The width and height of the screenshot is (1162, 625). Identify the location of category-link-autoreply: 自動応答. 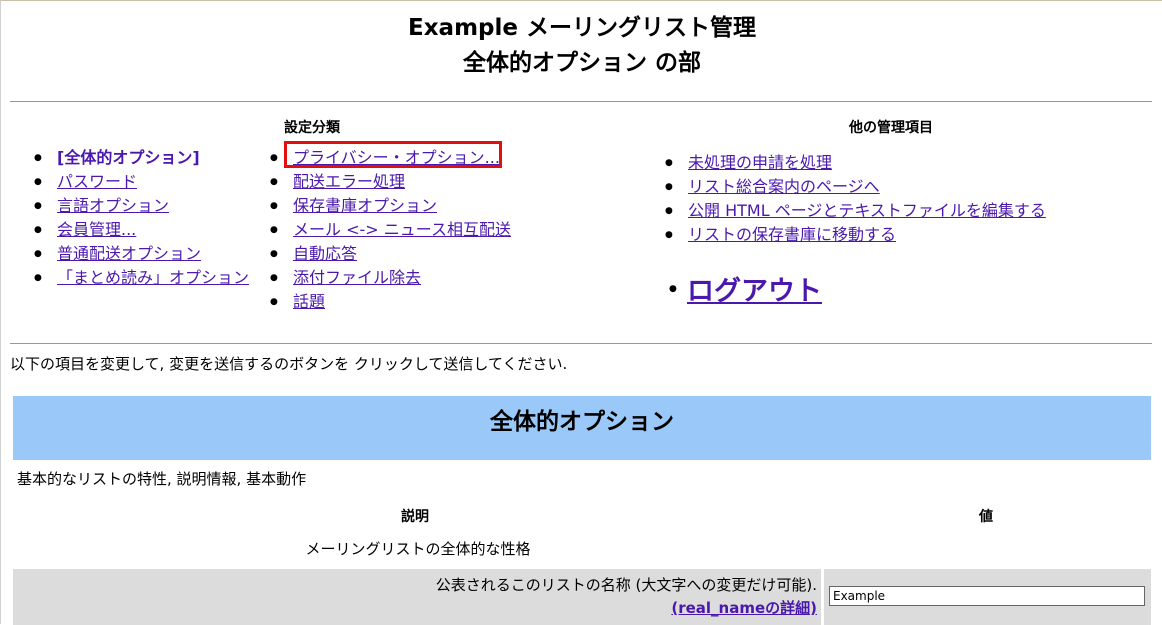
(325, 253).